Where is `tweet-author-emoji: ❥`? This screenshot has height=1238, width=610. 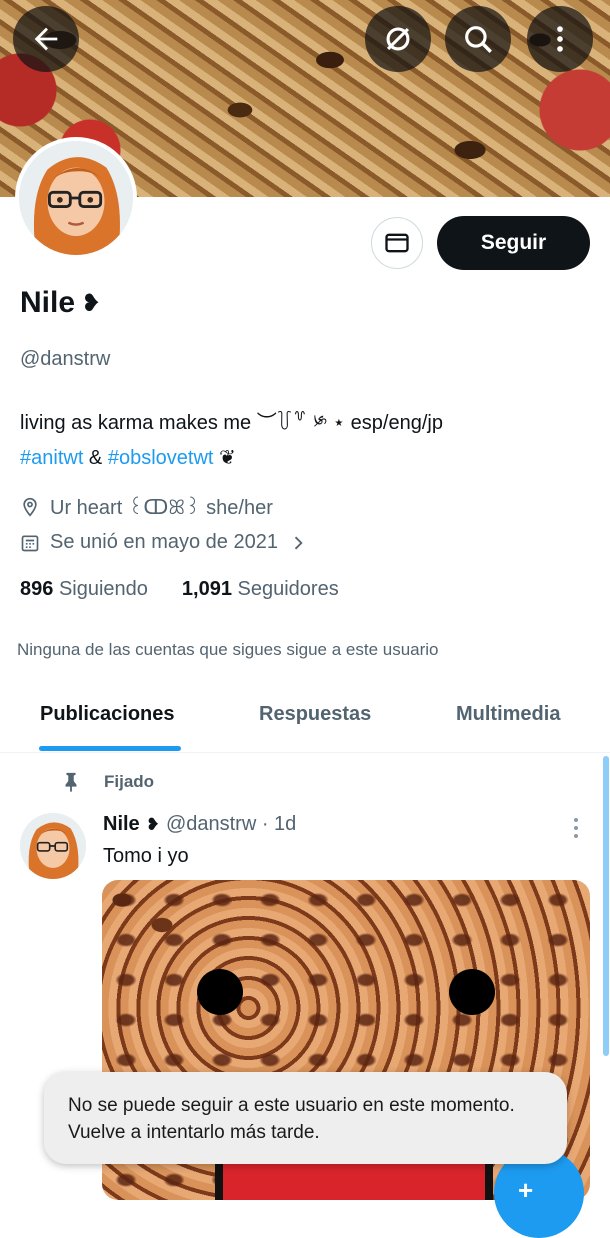
tweet-author-emoji: ❥ is located at coordinates (152, 824).